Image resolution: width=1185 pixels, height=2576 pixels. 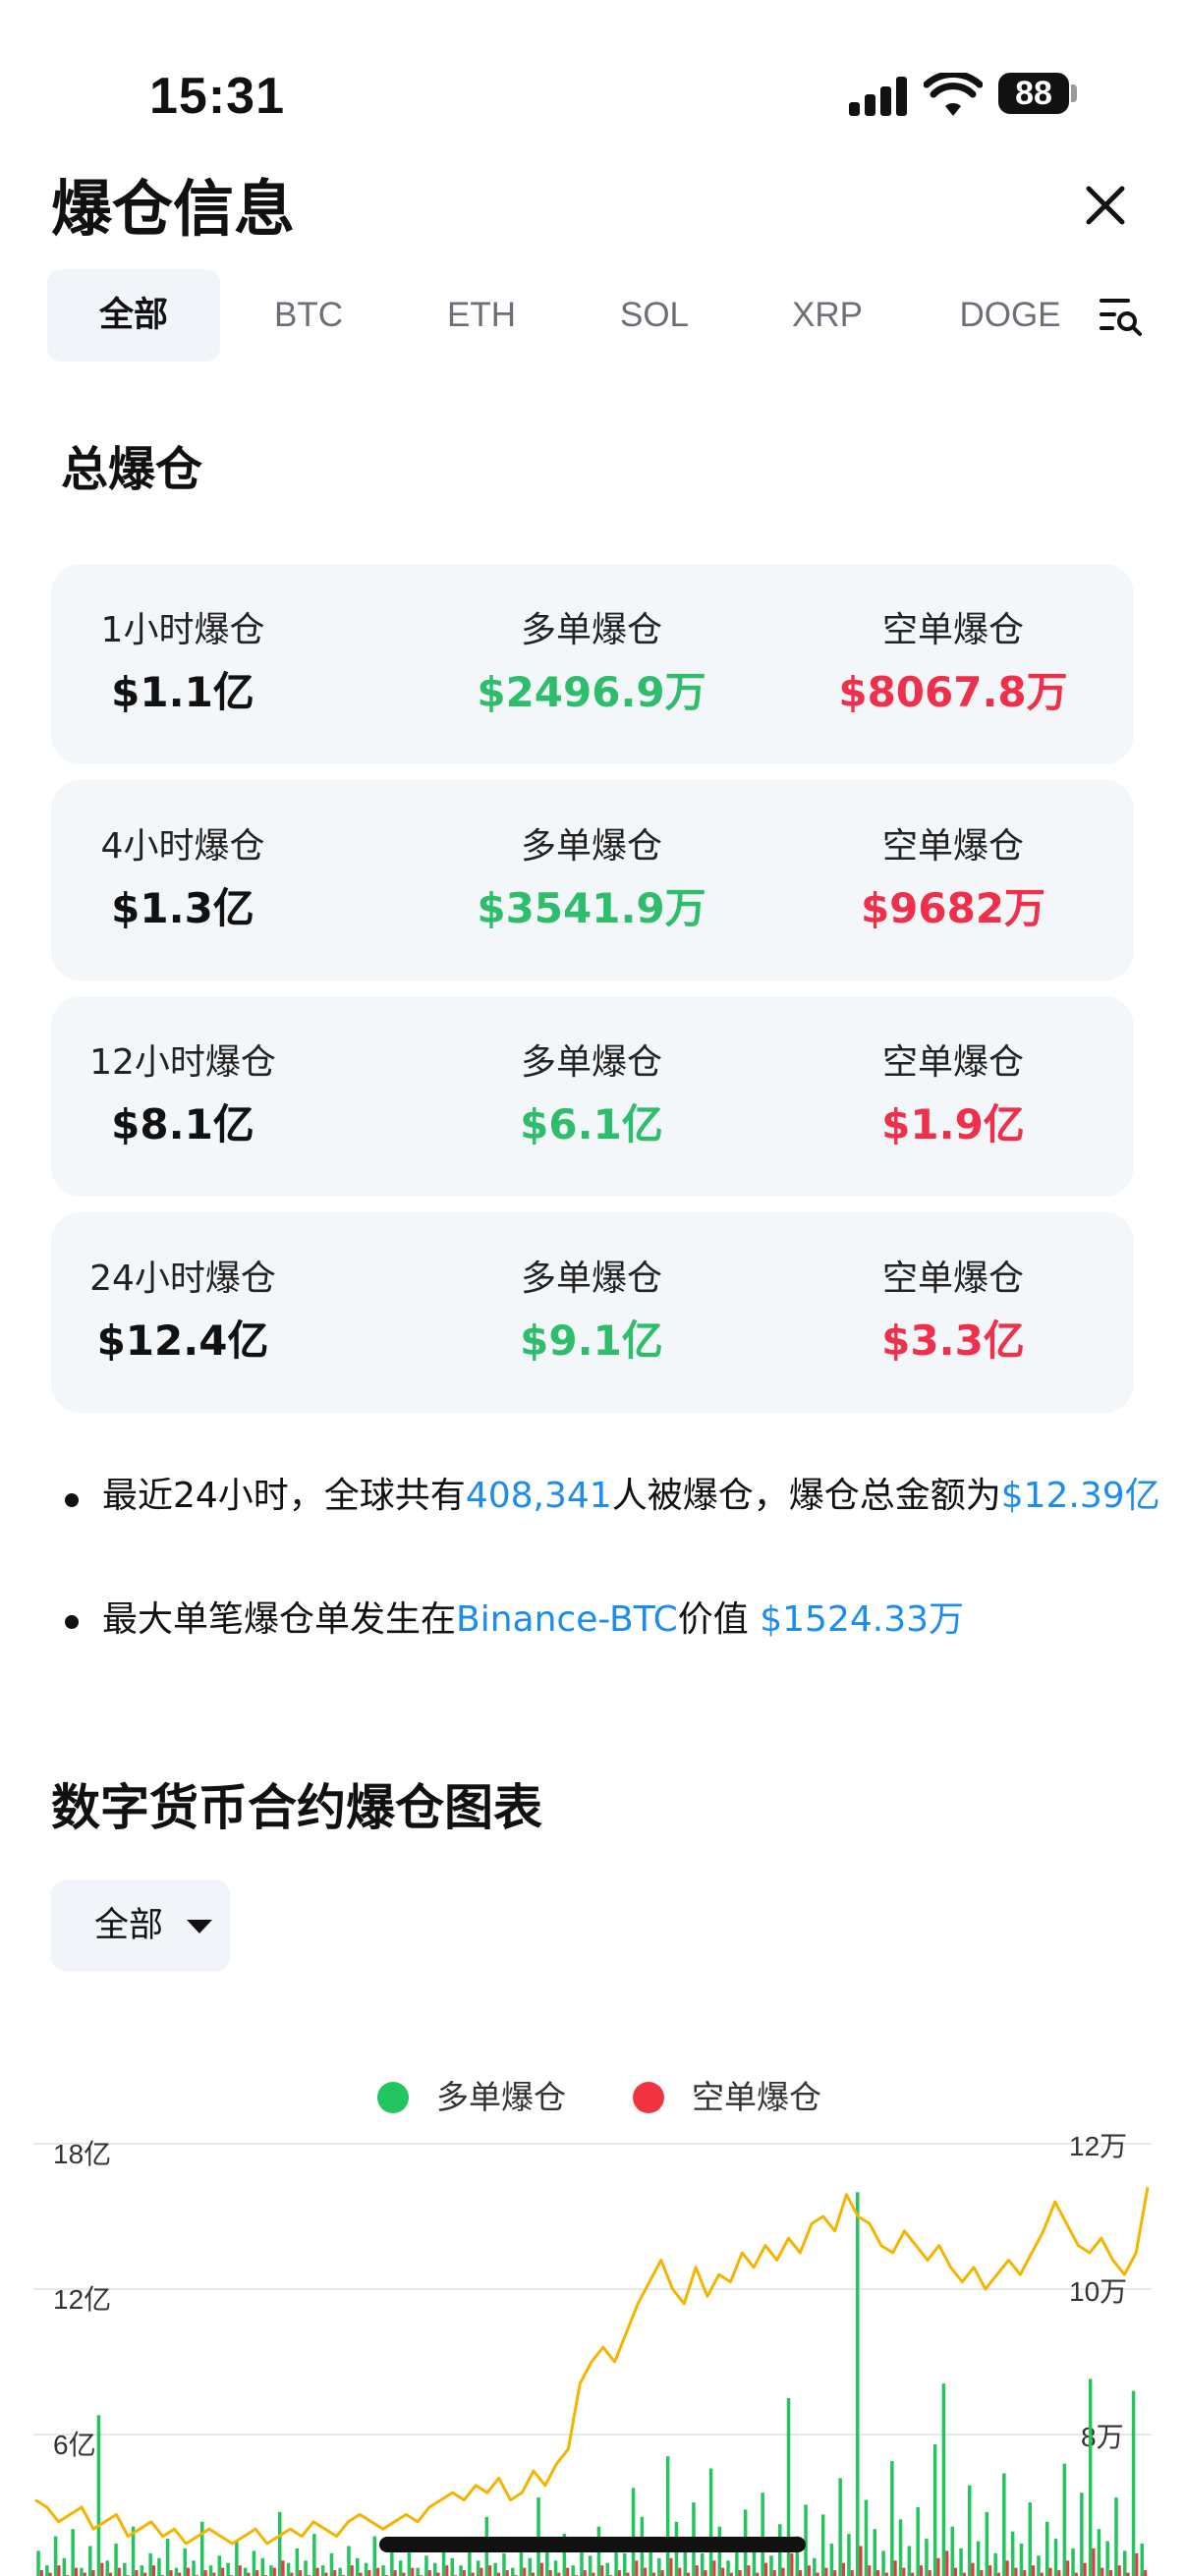 What do you see at coordinates (592, 1340) in the screenshot?
I see `stat-long-value: $9.1亿` at bounding box center [592, 1340].